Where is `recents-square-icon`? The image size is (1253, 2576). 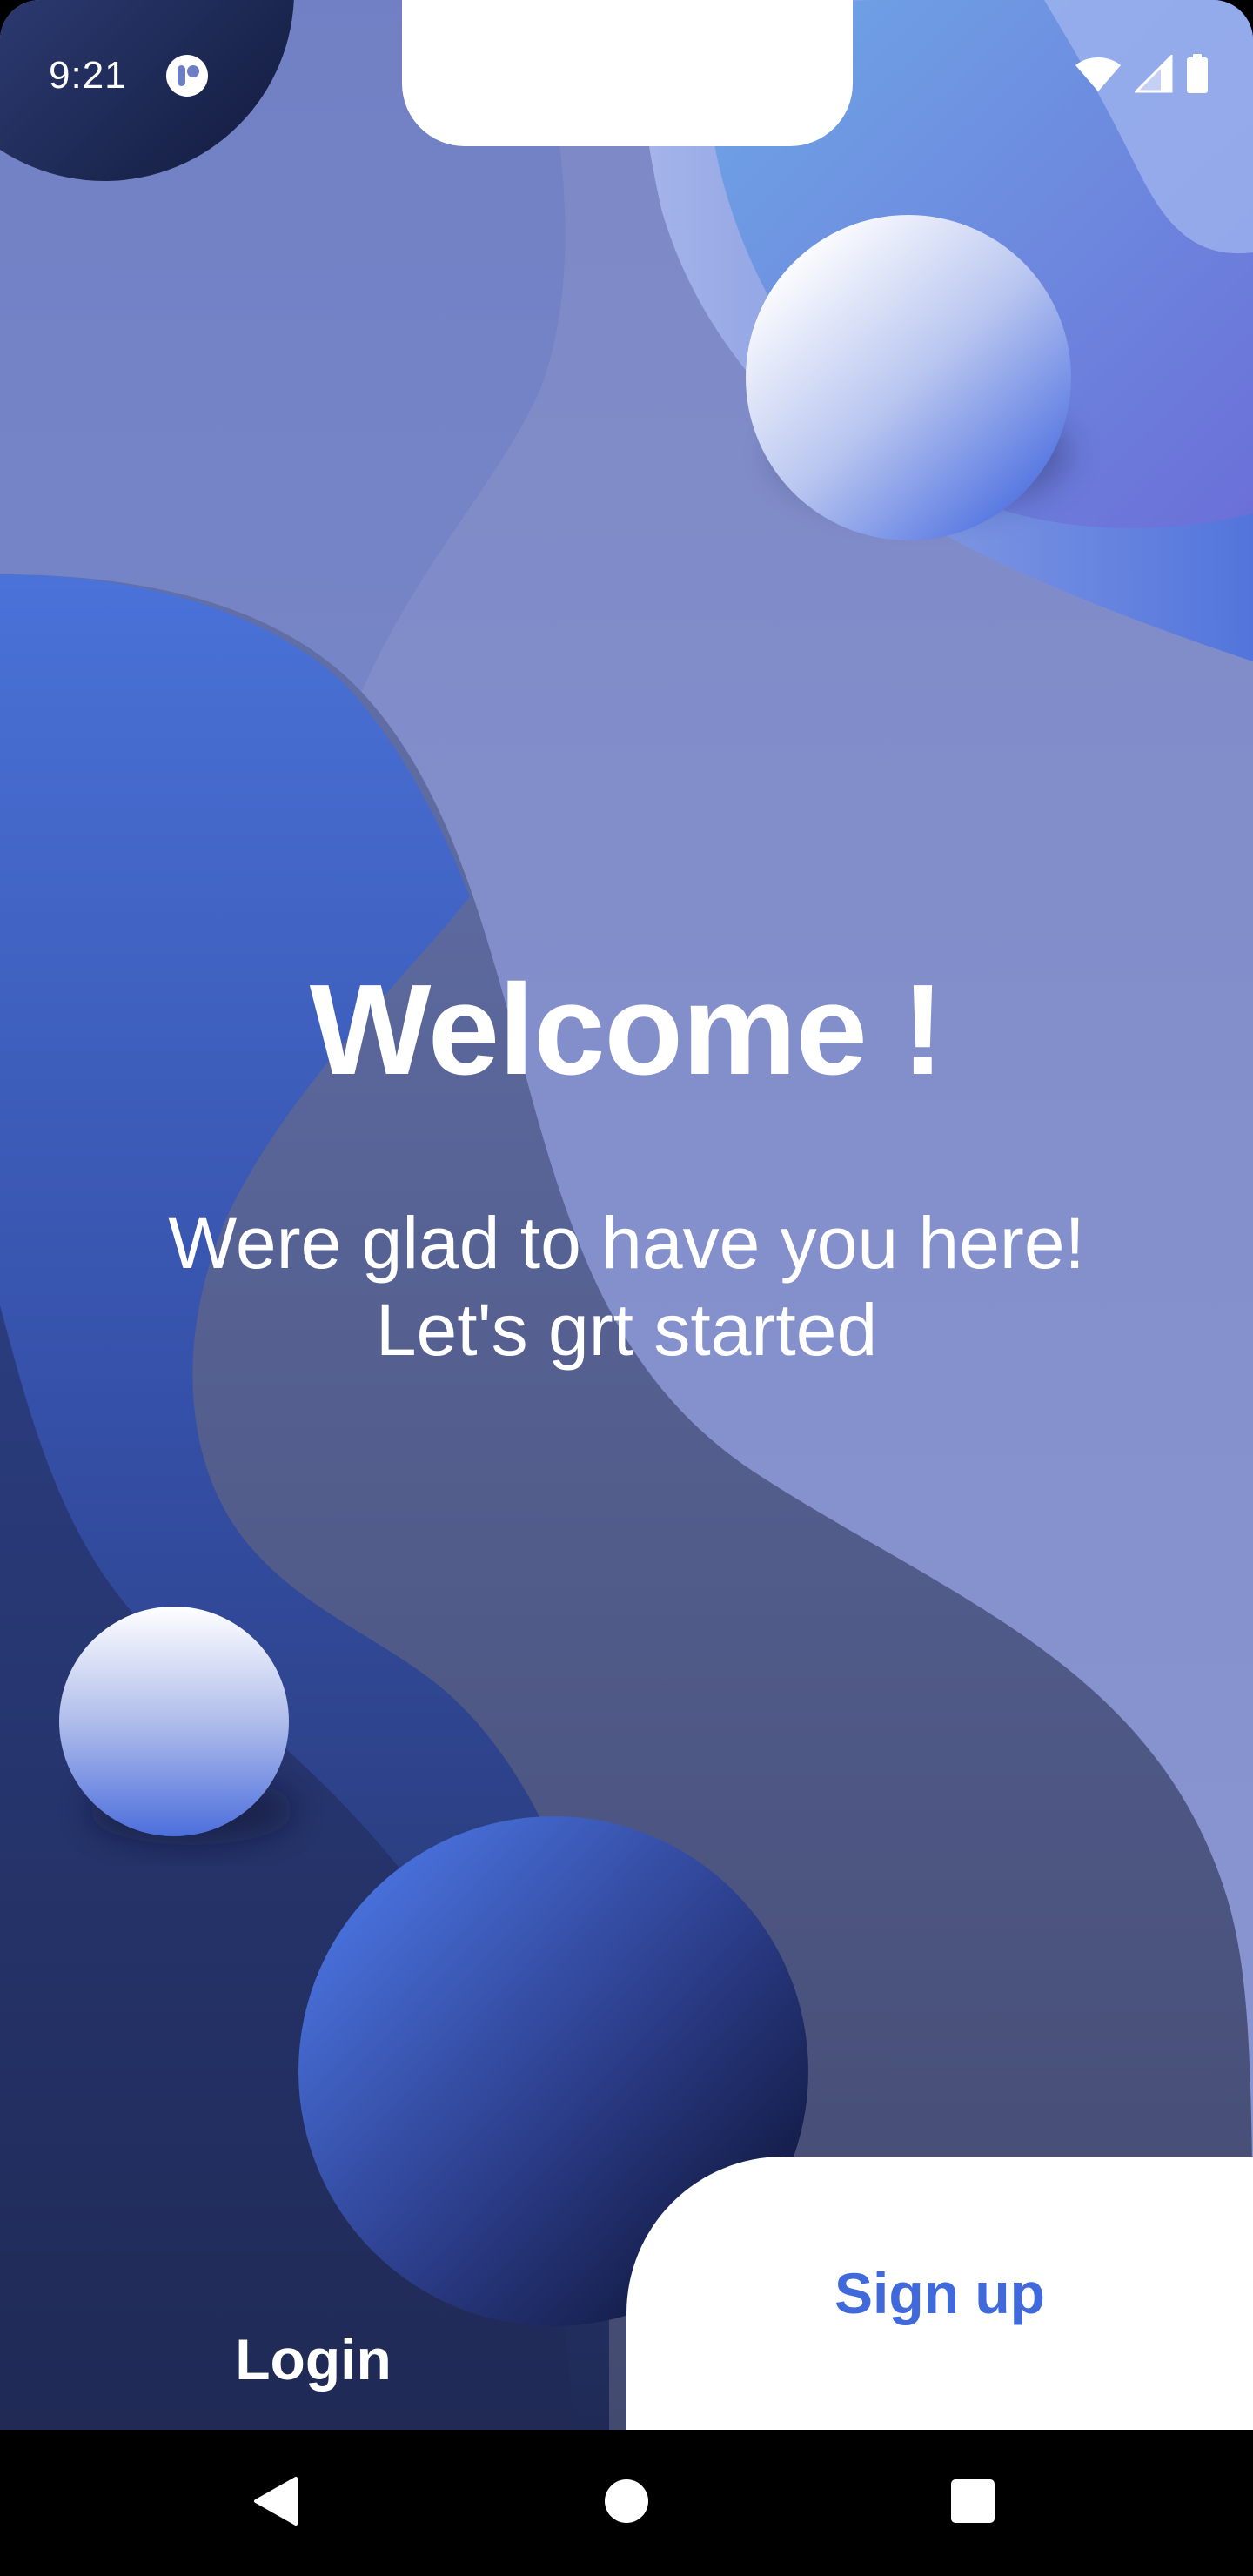
recents-square-icon is located at coordinates (972, 2504).